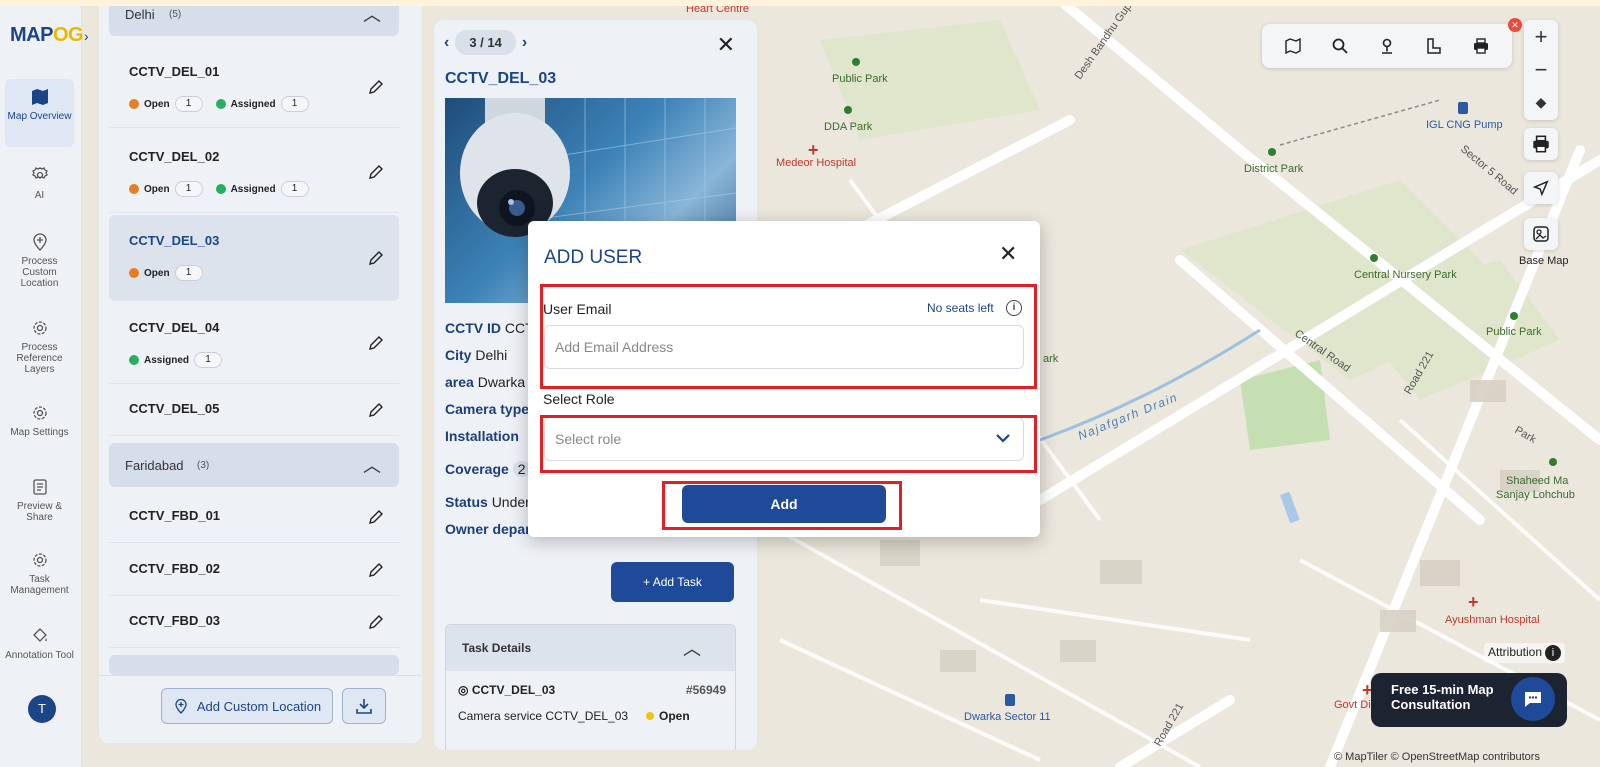  Describe the element at coordinates (254, 570) in the screenshot. I see `list-item: CCTV_FBD_02` at that location.